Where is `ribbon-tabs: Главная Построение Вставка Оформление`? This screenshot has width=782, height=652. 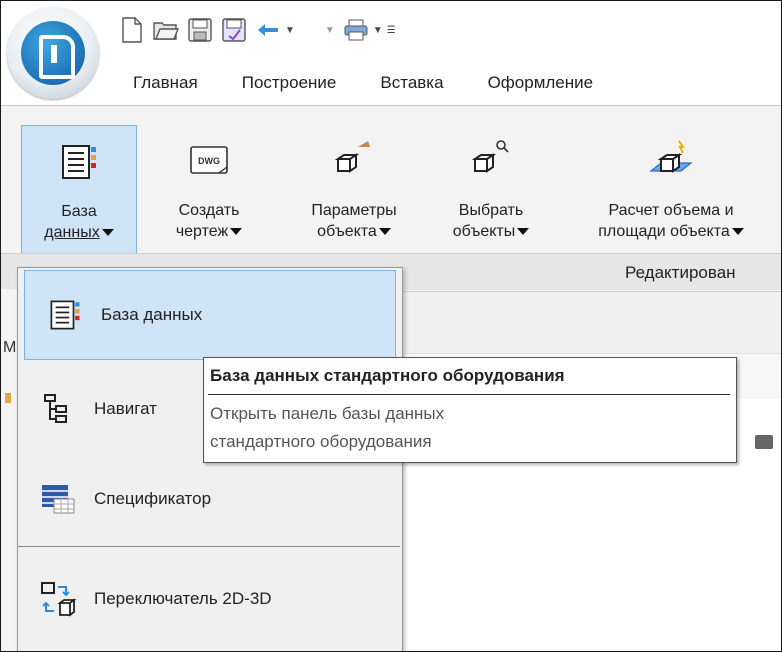 ribbon-tabs: Главная Построение Вставка Оформление is located at coordinates (385, 83).